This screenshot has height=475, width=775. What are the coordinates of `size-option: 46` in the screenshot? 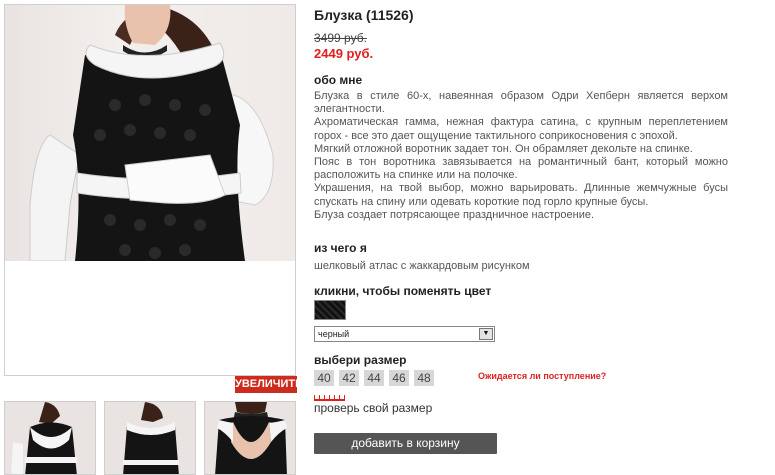 It's located at (399, 378).